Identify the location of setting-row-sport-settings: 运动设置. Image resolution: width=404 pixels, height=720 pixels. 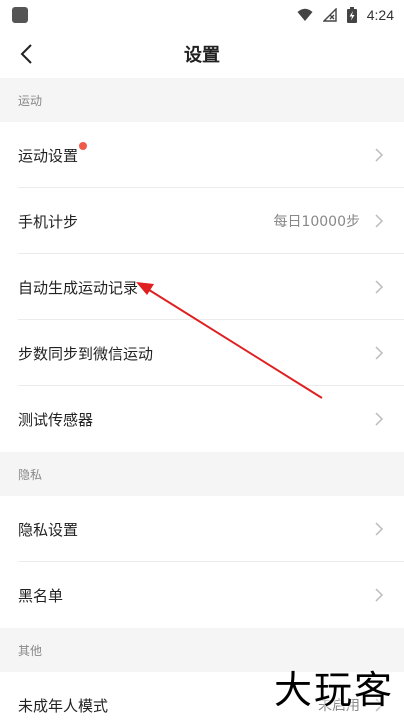
(202, 155).